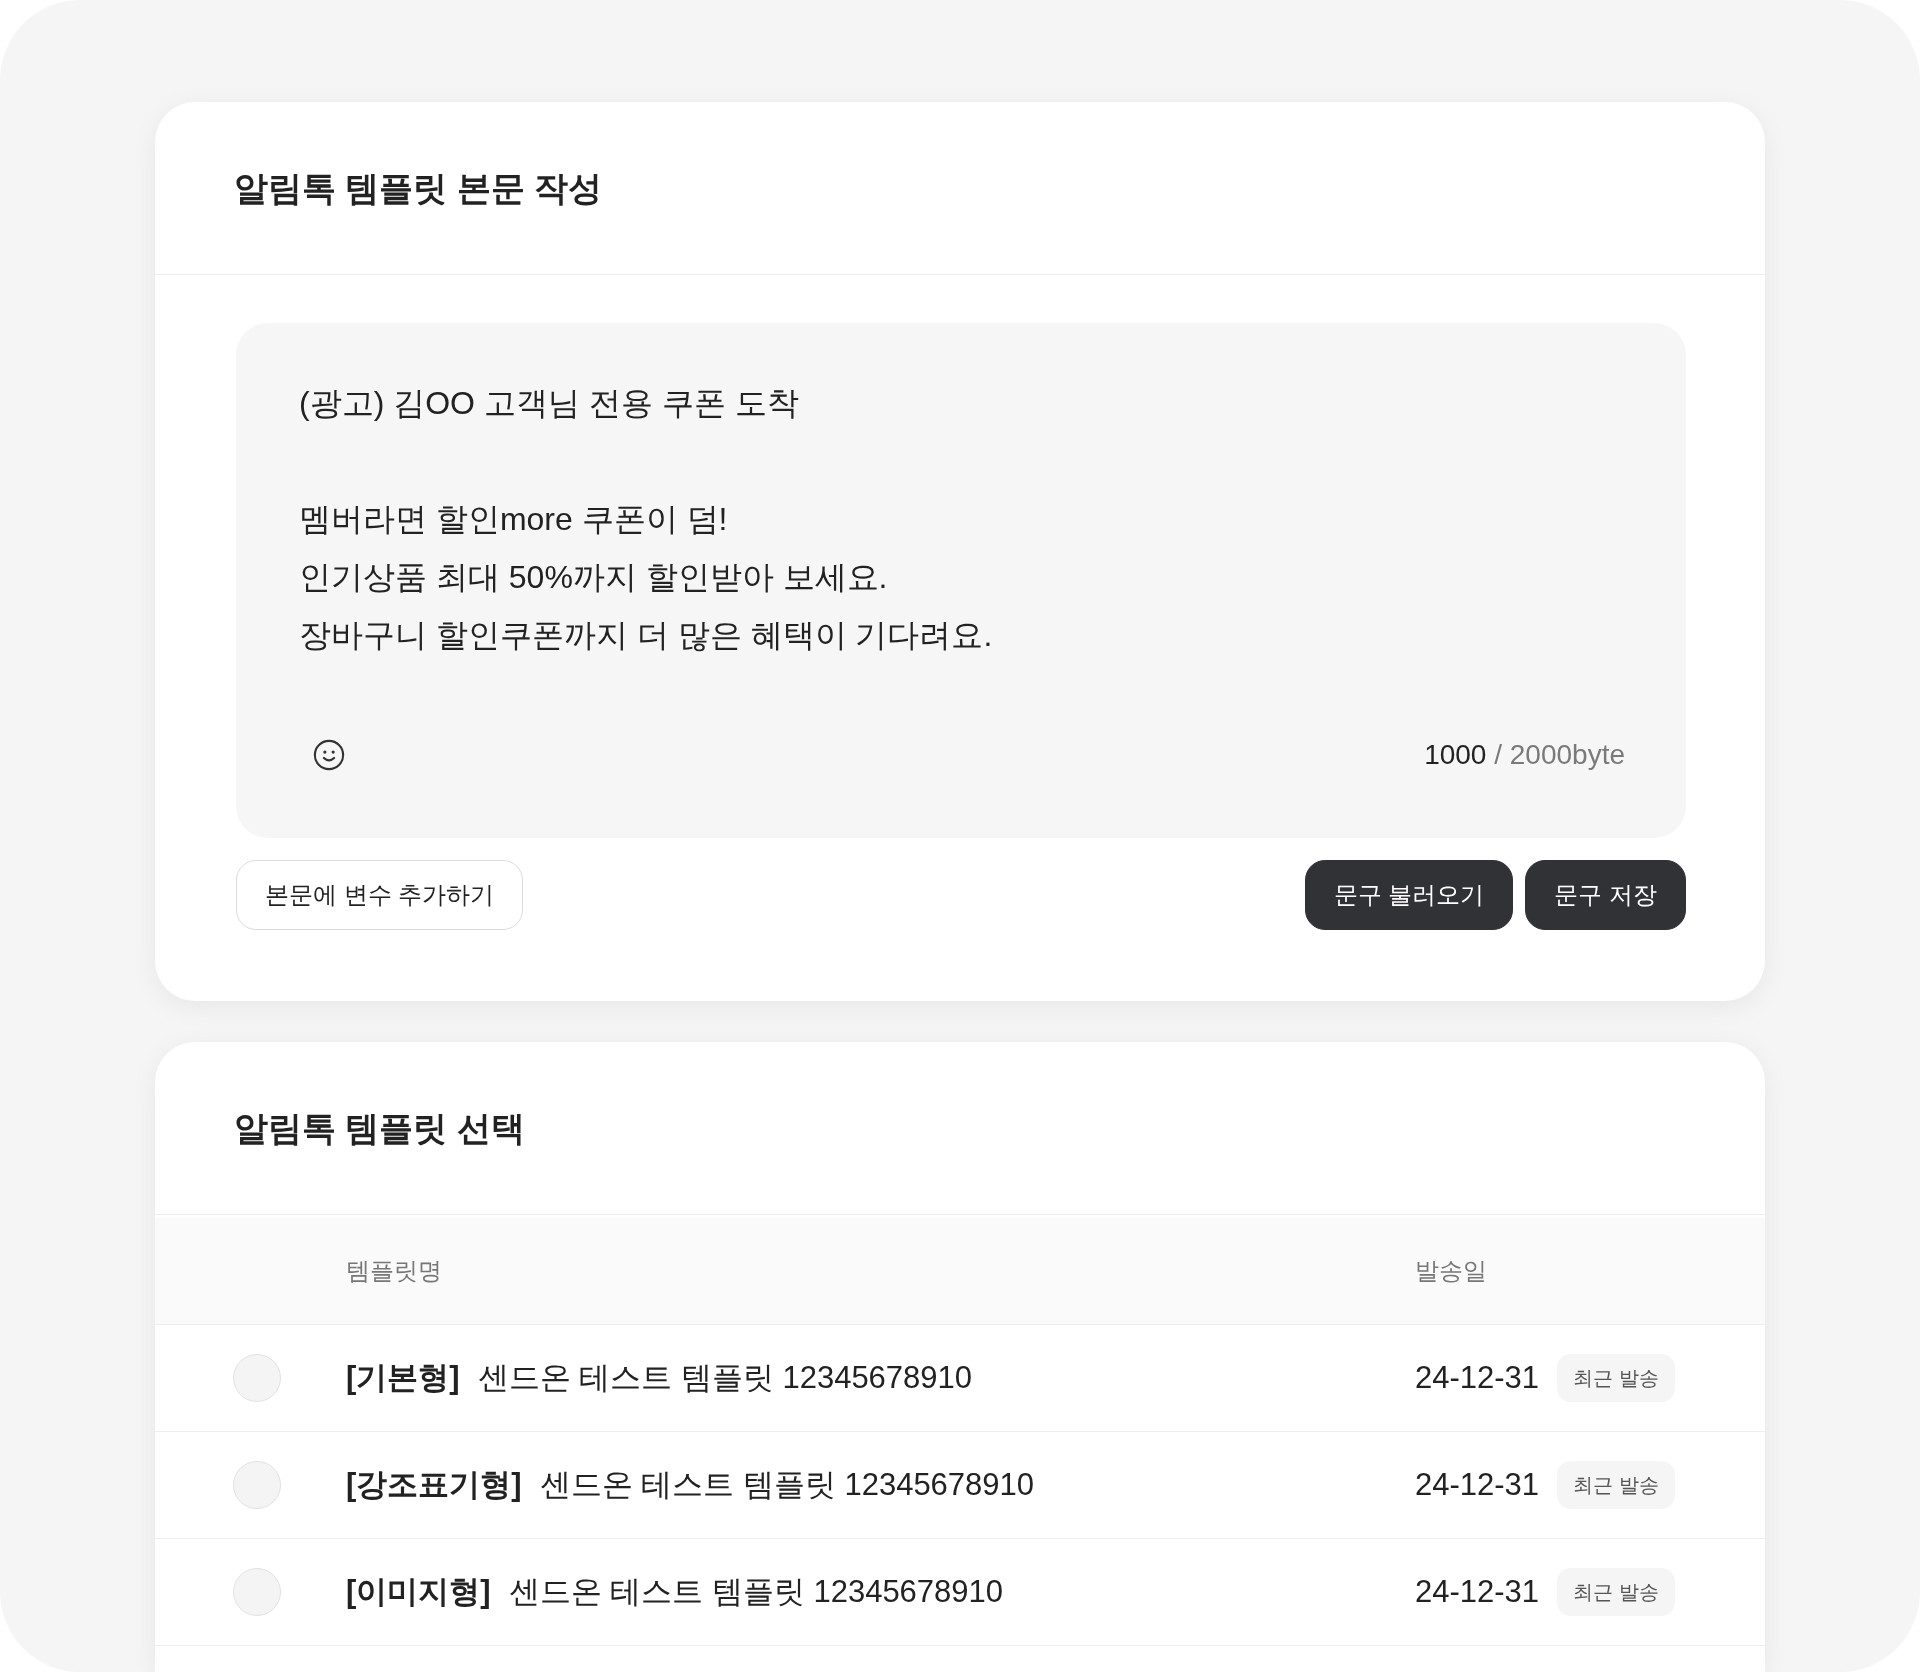 The width and height of the screenshot is (1920, 1672). I want to click on template-name: [이미지형] 센드온 테스트 템플릿 12345678910, so click(675, 1591).